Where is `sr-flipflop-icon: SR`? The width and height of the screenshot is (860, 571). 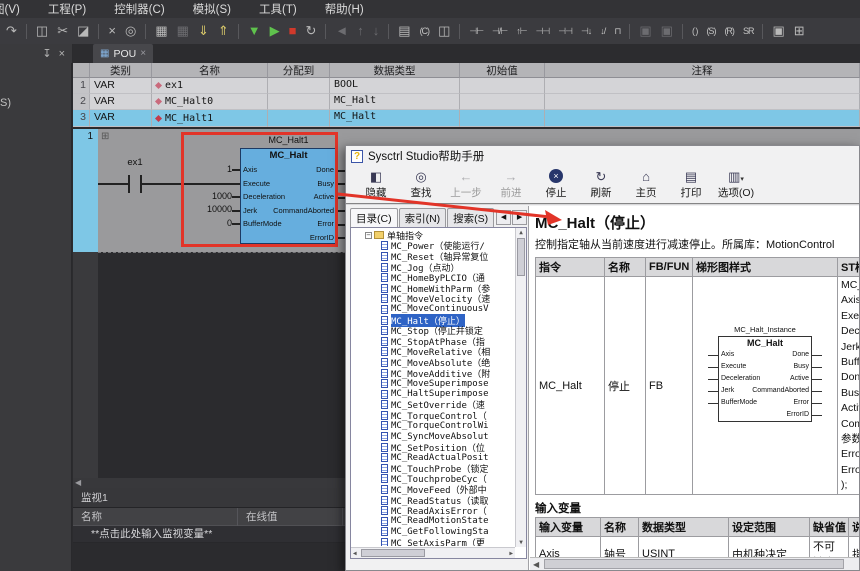 sr-flipflop-icon: SR is located at coordinates (748, 31).